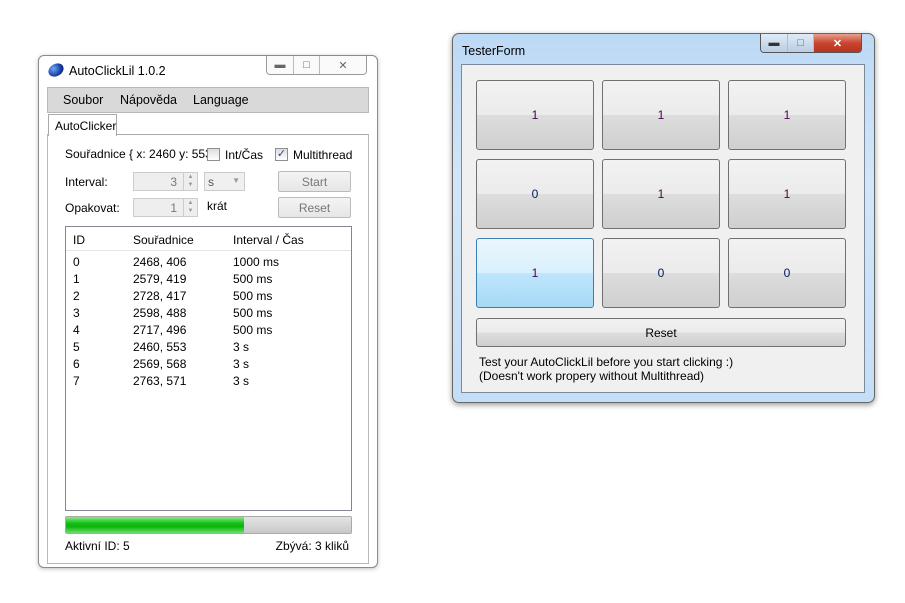 This screenshot has height=603, width=905. I want to click on row-id: 0, so click(76, 262).